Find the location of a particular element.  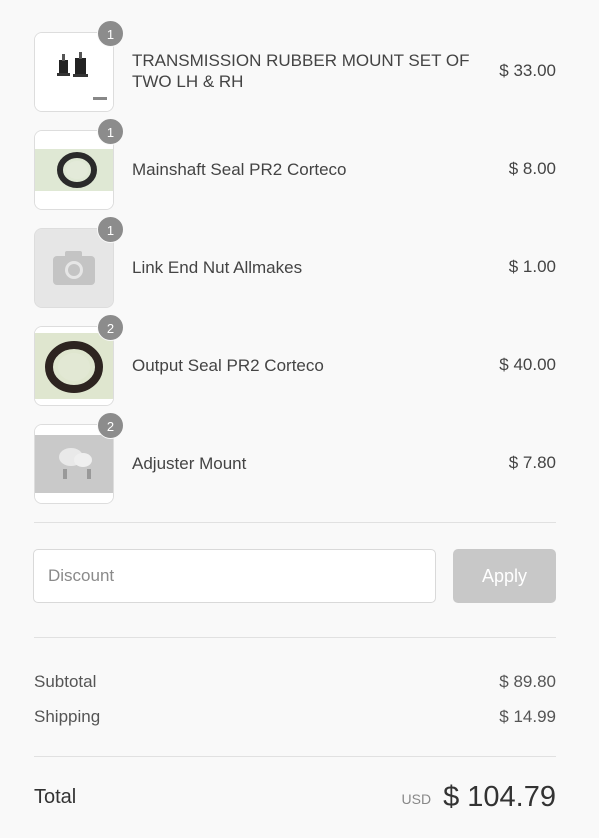

discount-section: Apply is located at coordinates (294, 580).